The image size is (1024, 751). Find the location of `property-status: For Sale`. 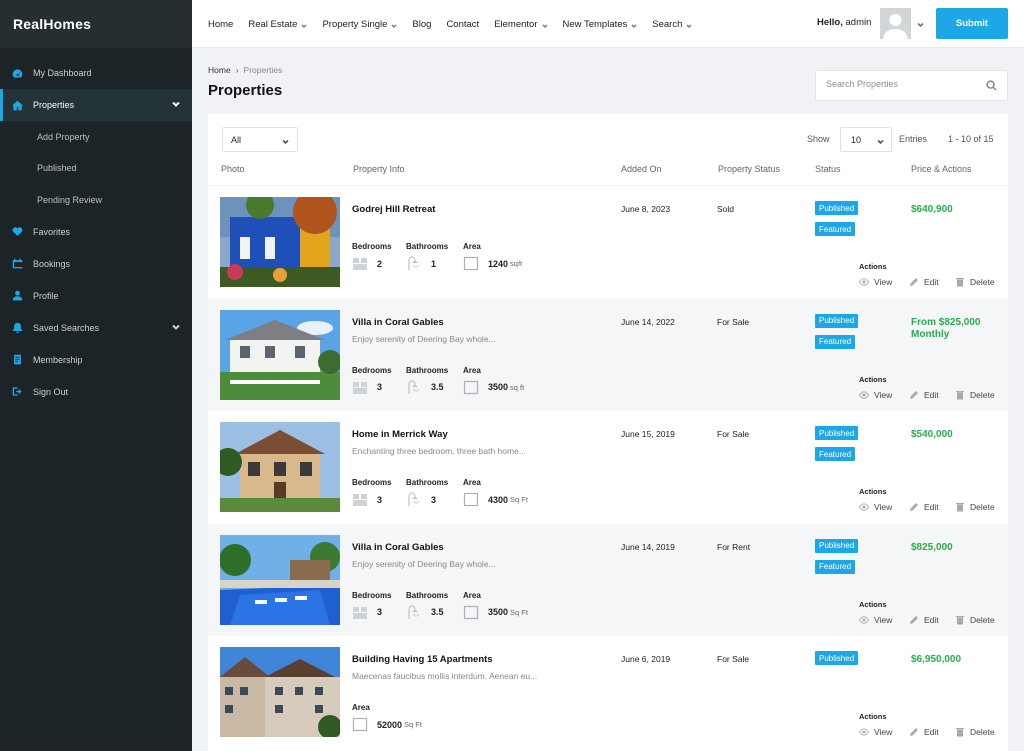

property-status: For Sale is located at coordinates (733, 321).